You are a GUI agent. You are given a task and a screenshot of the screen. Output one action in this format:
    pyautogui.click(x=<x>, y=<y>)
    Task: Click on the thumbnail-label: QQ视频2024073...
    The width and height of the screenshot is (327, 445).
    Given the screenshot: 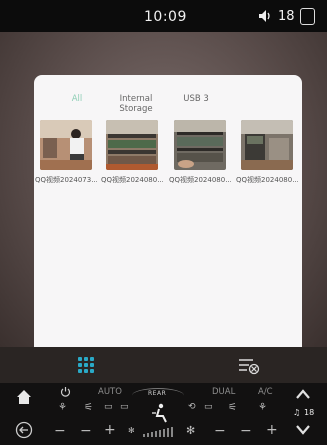 What is the action you would take?
    pyautogui.click(x=66, y=180)
    